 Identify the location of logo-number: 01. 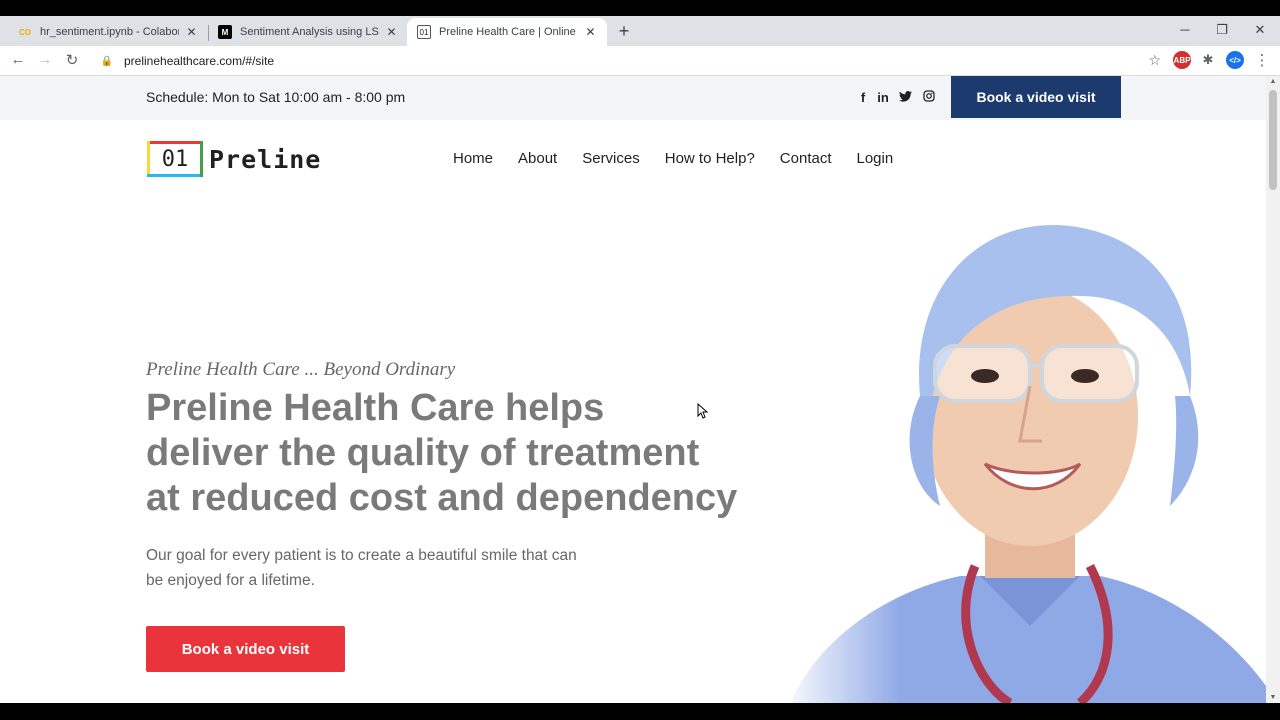
(175, 159).